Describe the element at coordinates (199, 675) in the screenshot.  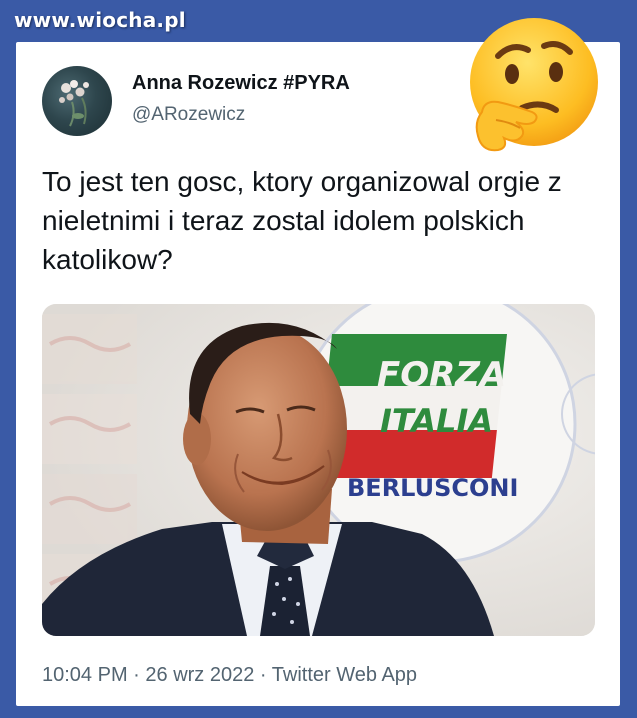
I see `tweet-date: 26 wrz 2022` at that location.